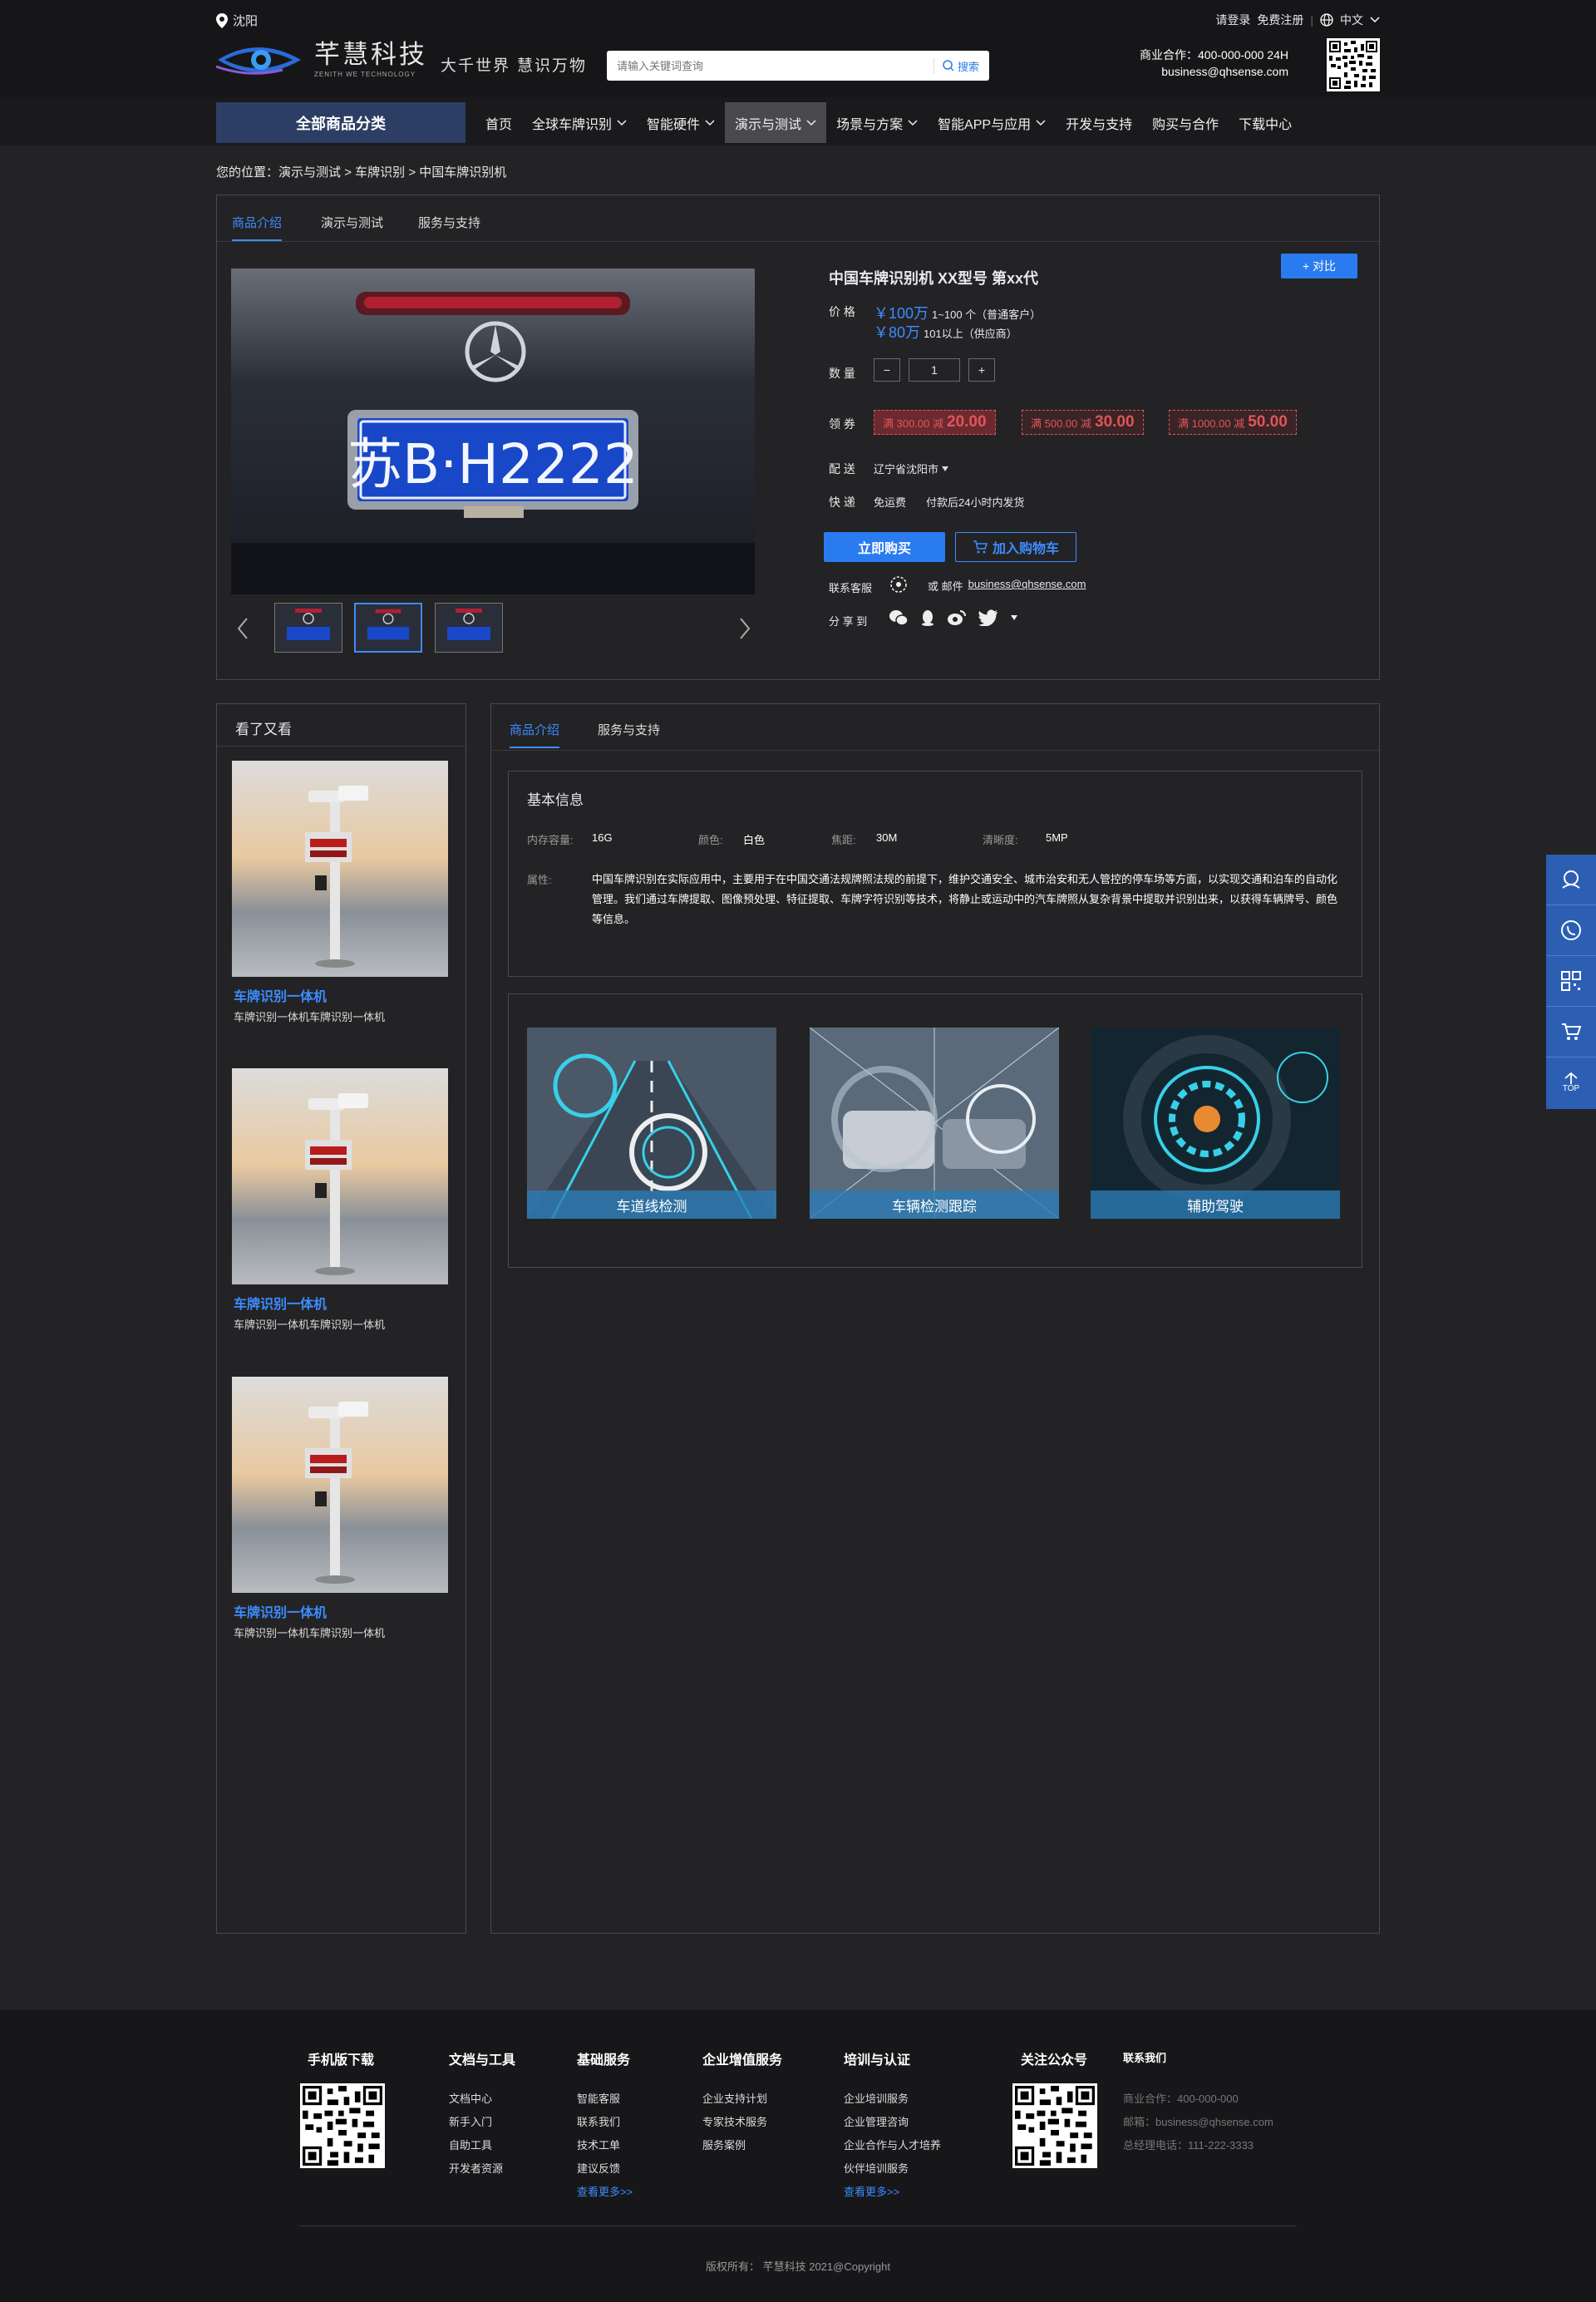 Image resolution: width=1596 pixels, height=2302 pixels. Describe the element at coordinates (948, 65) in the screenshot. I see `search-icon` at that location.